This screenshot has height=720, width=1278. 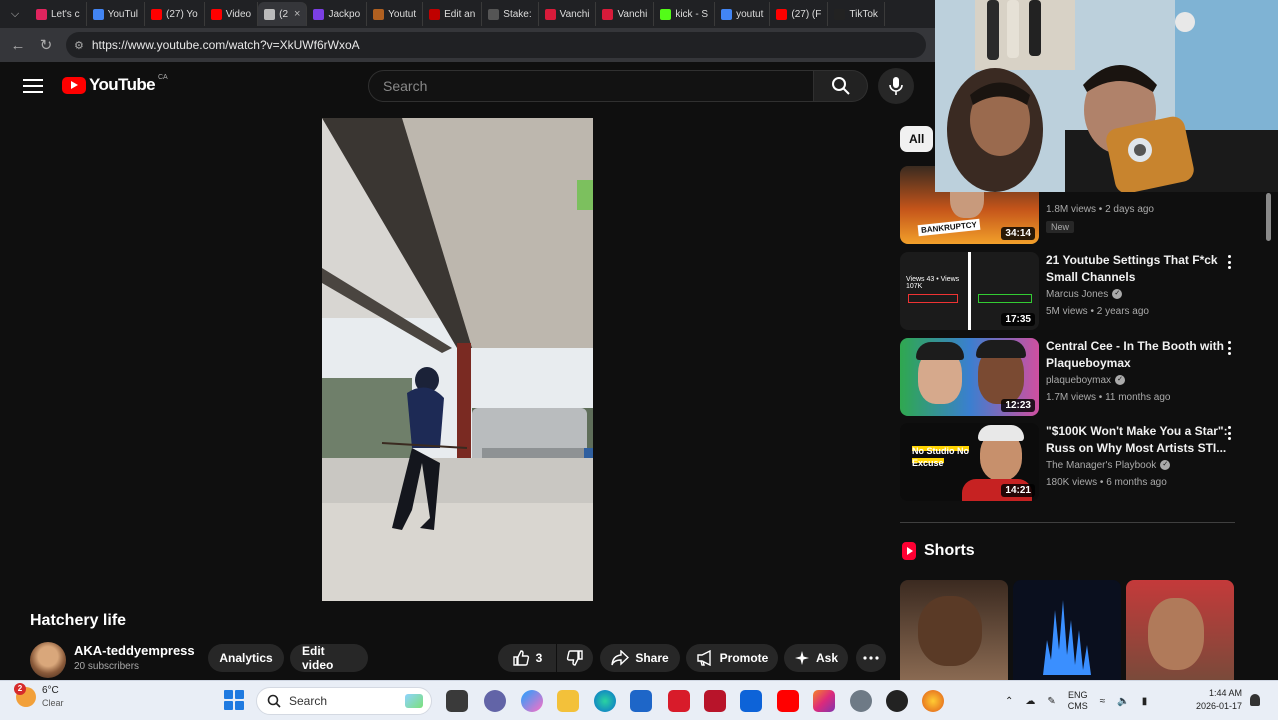 I want to click on youtube-play-icon, so click(x=74, y=85).